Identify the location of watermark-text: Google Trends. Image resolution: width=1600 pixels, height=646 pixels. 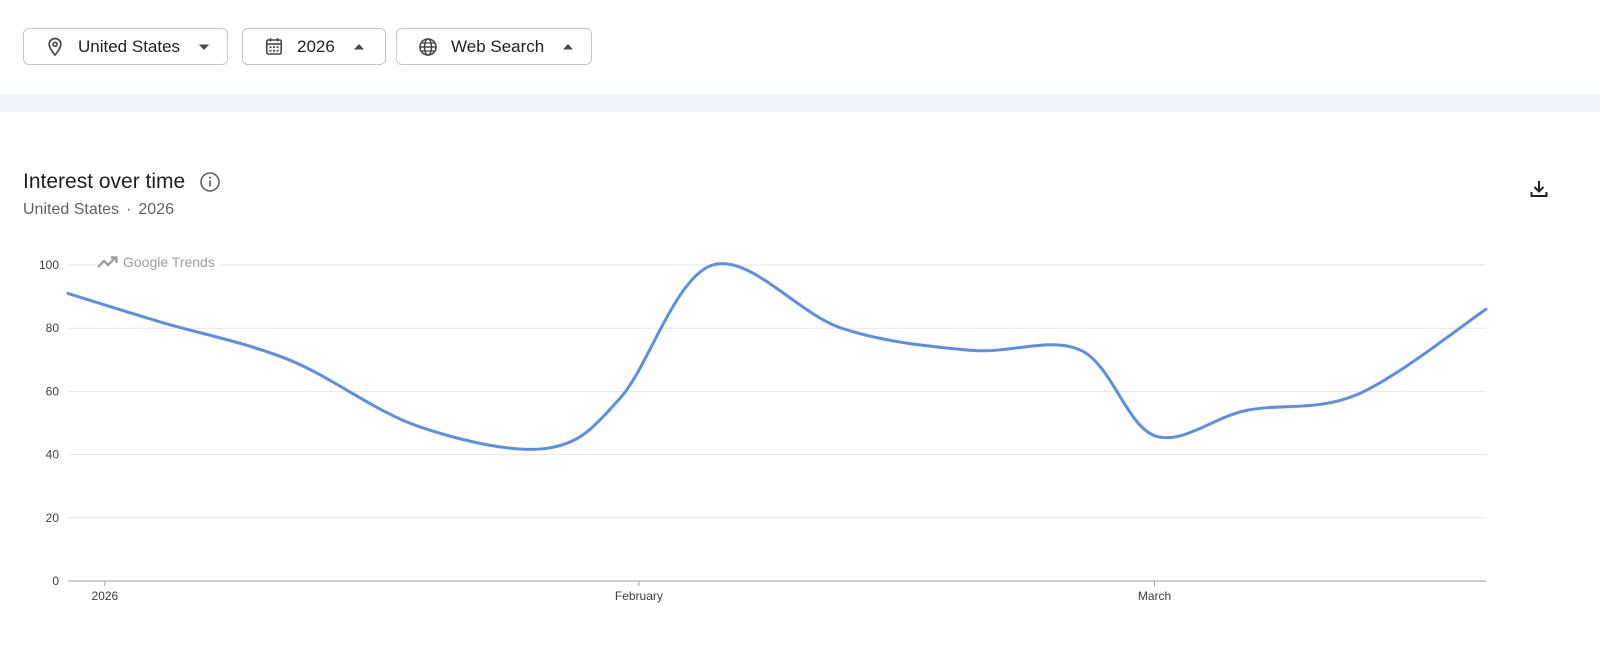
(169, 262).